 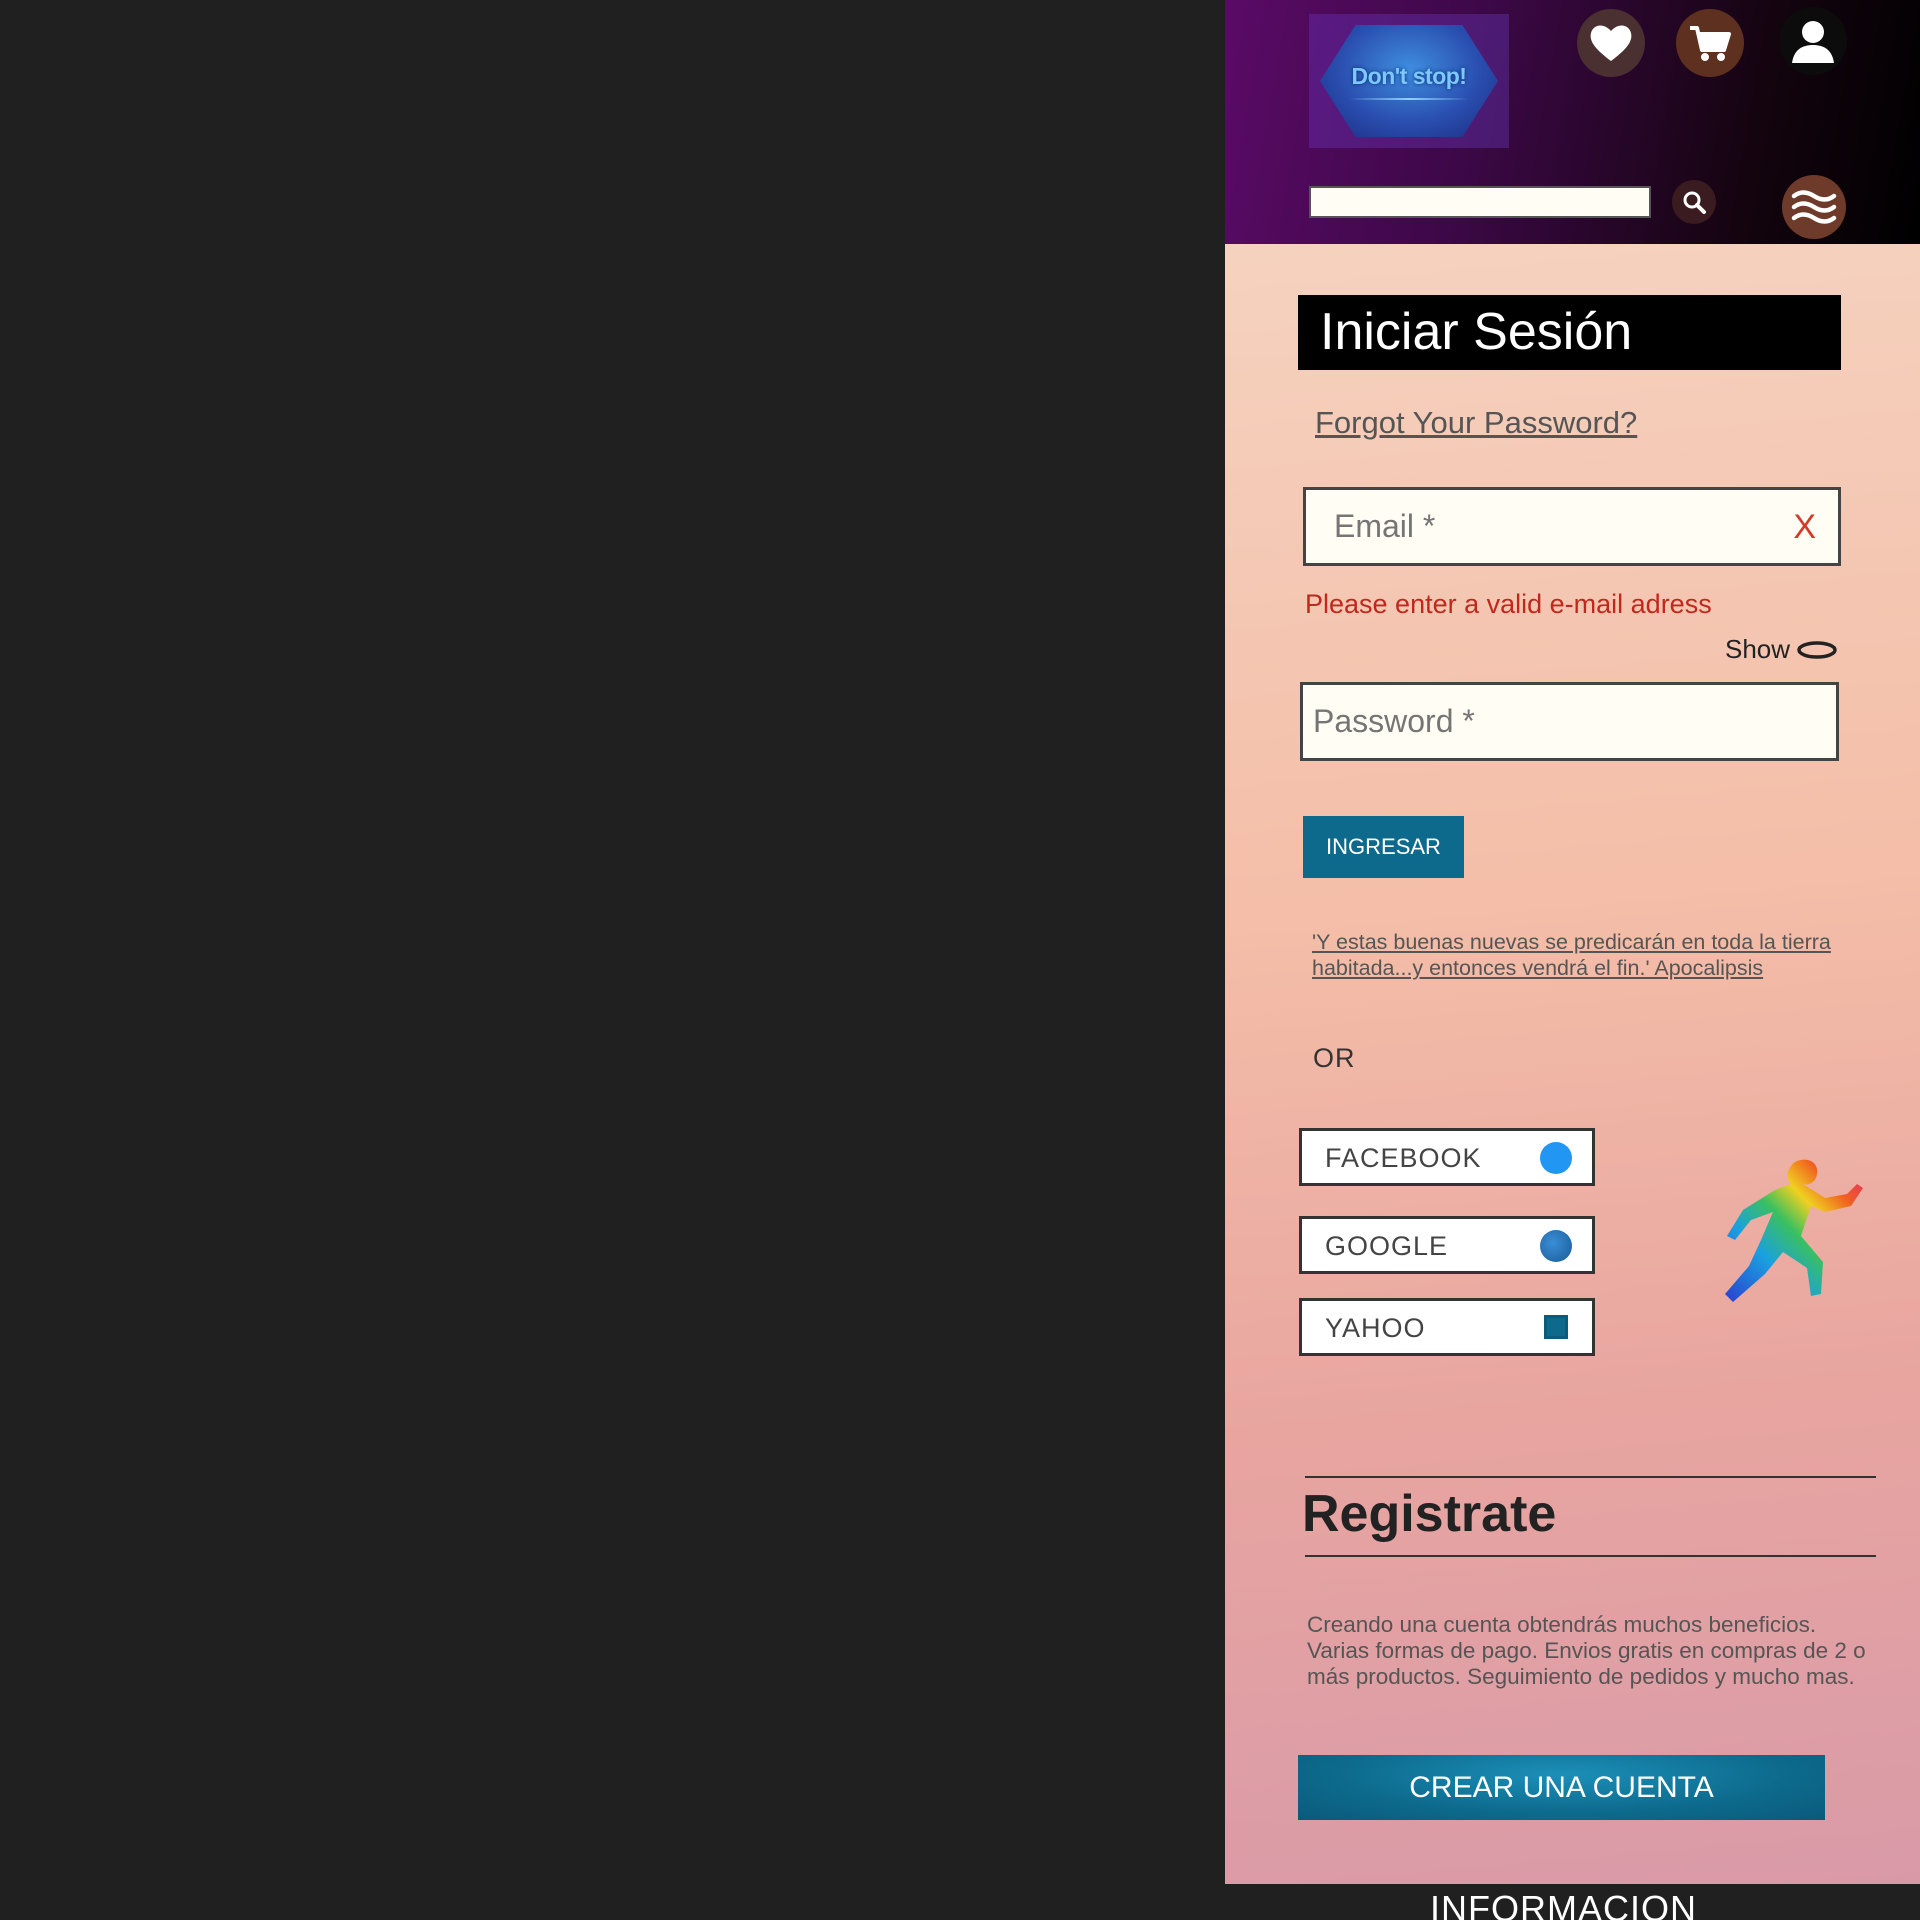 I want to click on facebook-login-button: FACEBOOK, so click(x=1447, y=1157).